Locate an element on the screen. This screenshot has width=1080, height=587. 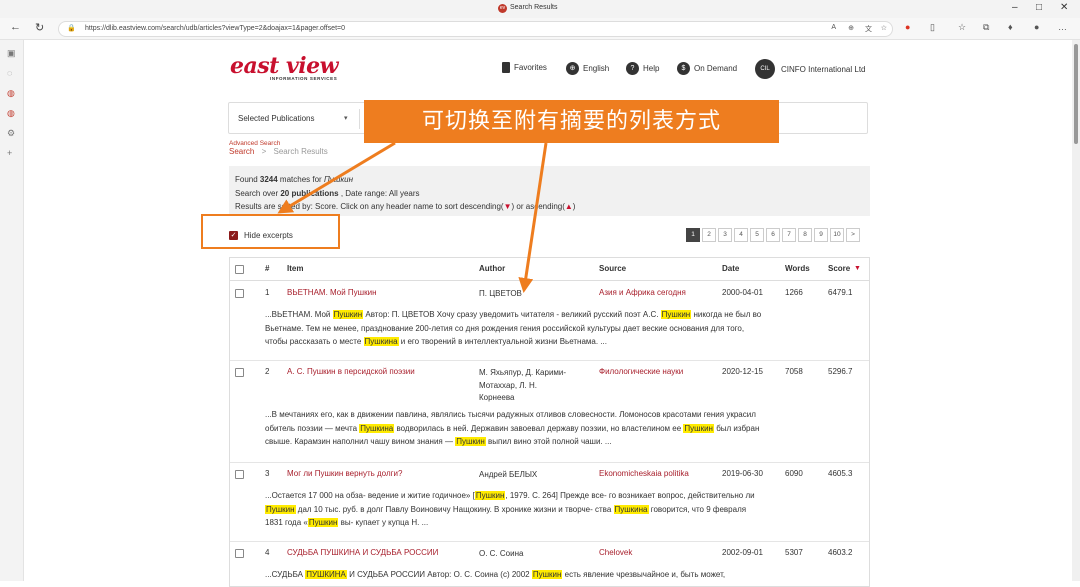
extension-icon: ● is located at coordinates (907, 27).